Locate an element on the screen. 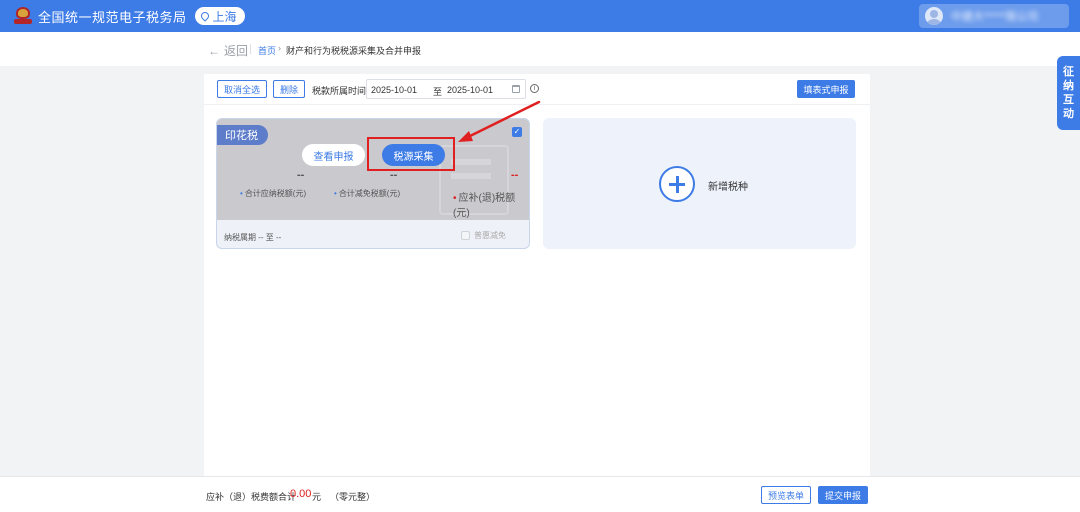 This screenshot has width=1080, height=512. checkbox-icon is located at coordinates (465, 235).